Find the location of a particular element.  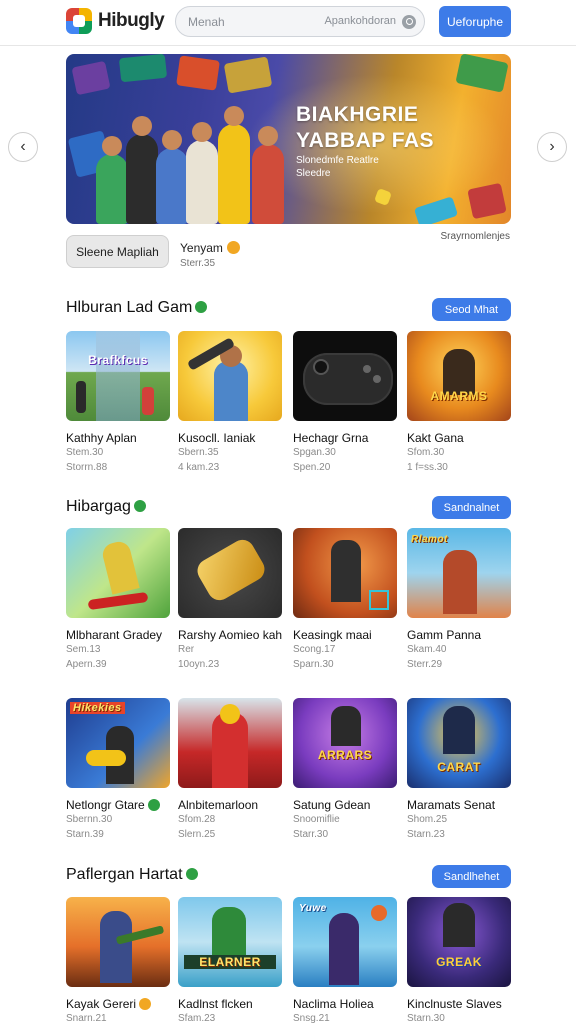

skateboard-shape is located at coordinates (118, 601).